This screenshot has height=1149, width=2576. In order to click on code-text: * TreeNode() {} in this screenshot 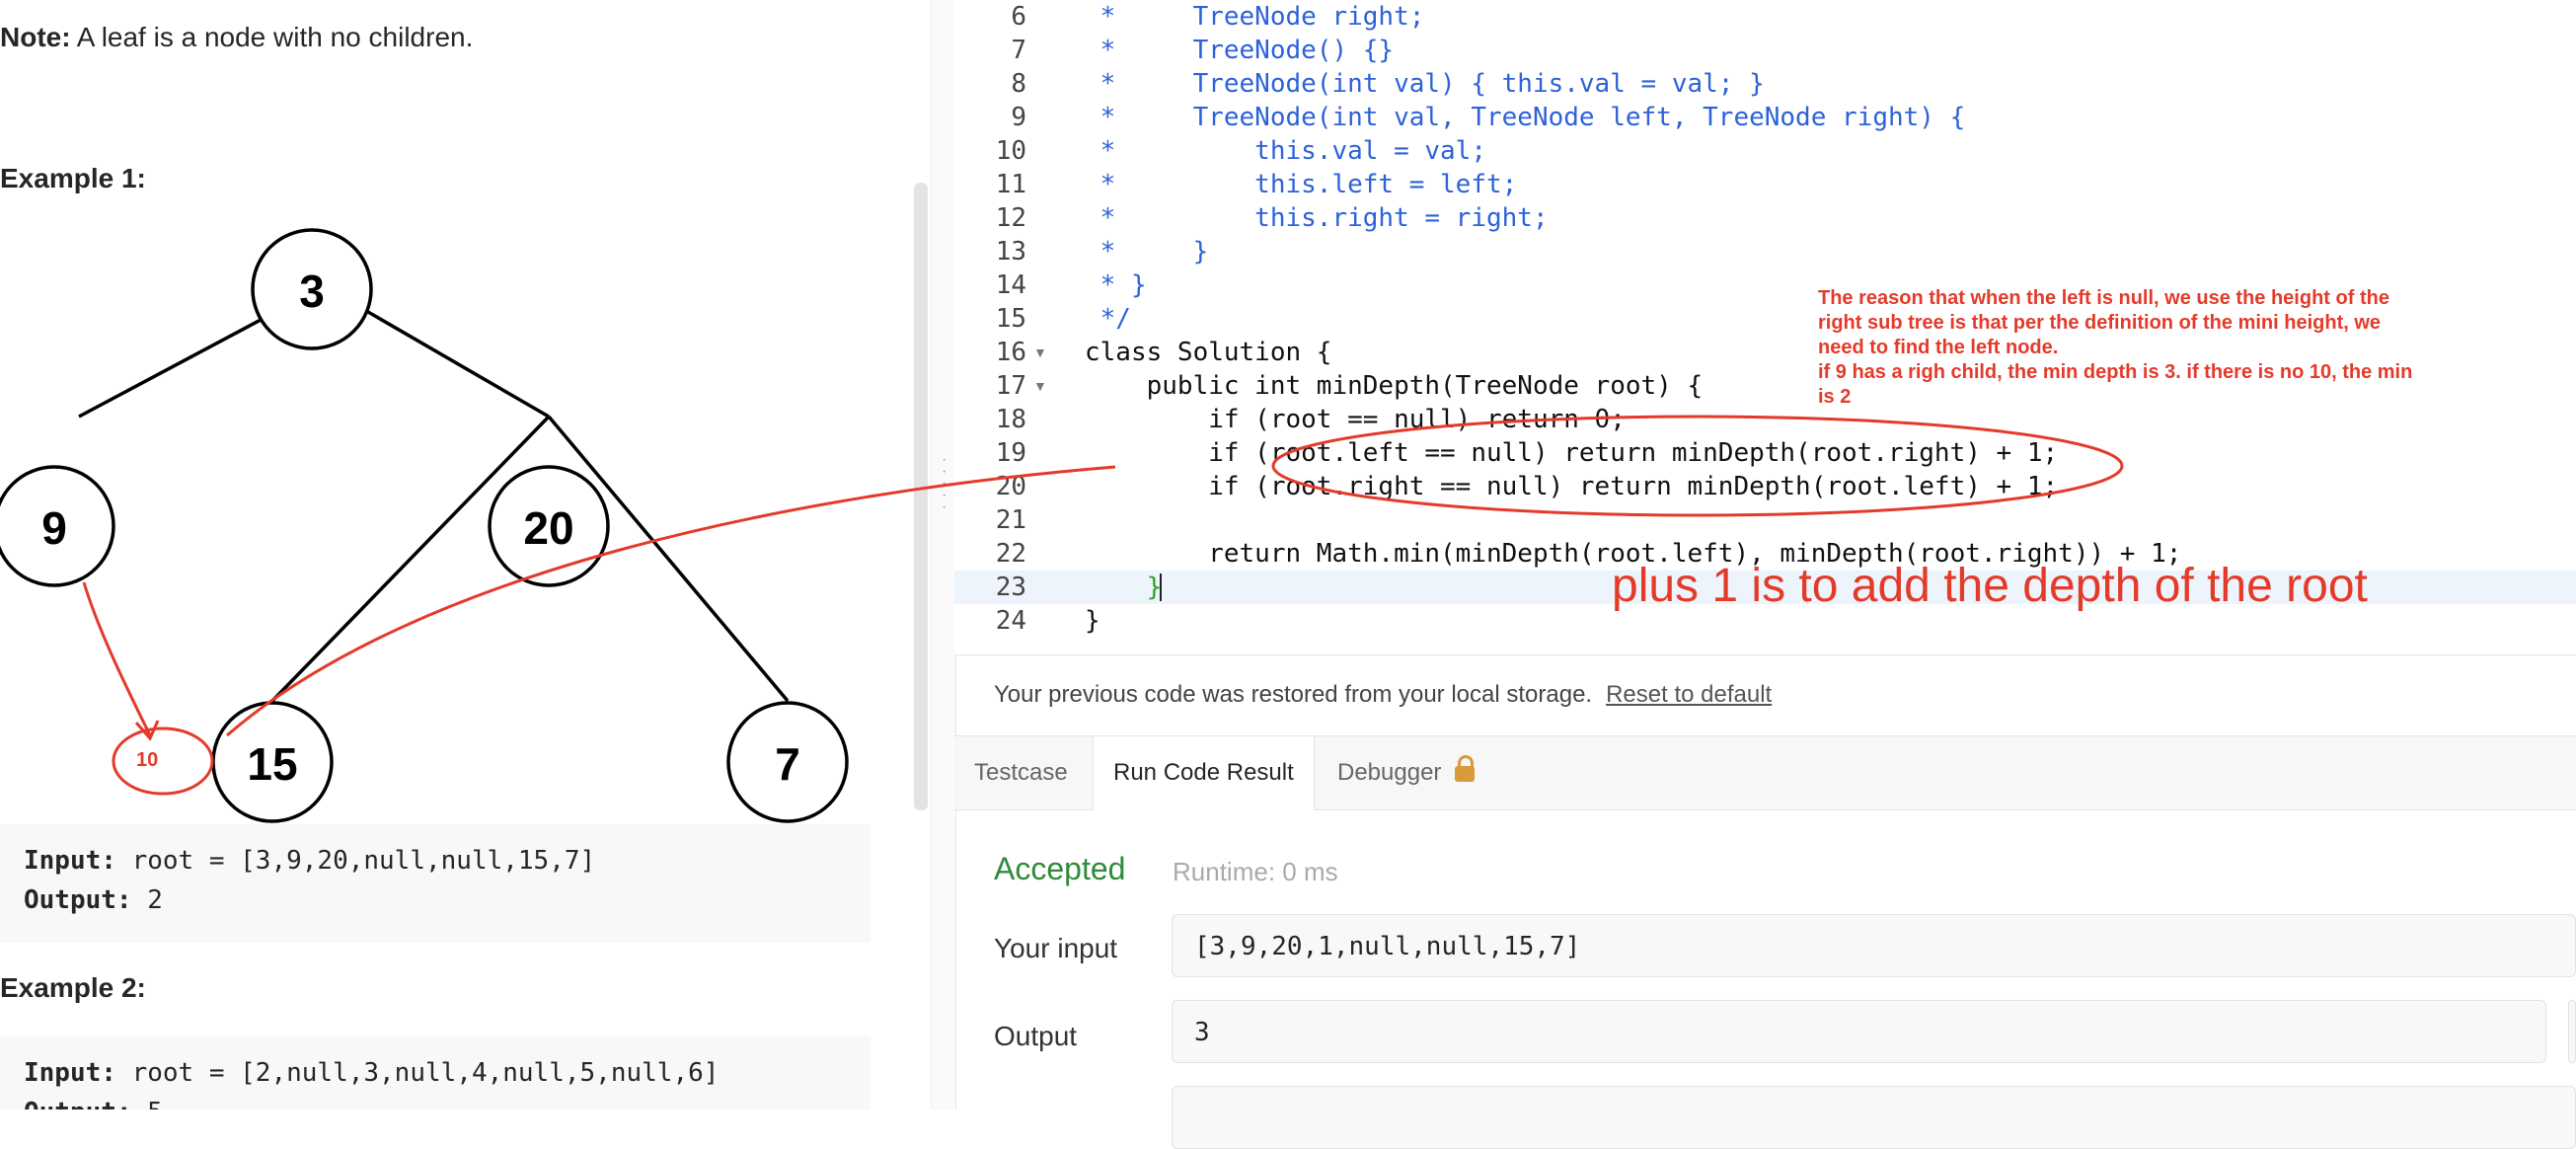, I will do `click(1239, 50)`.